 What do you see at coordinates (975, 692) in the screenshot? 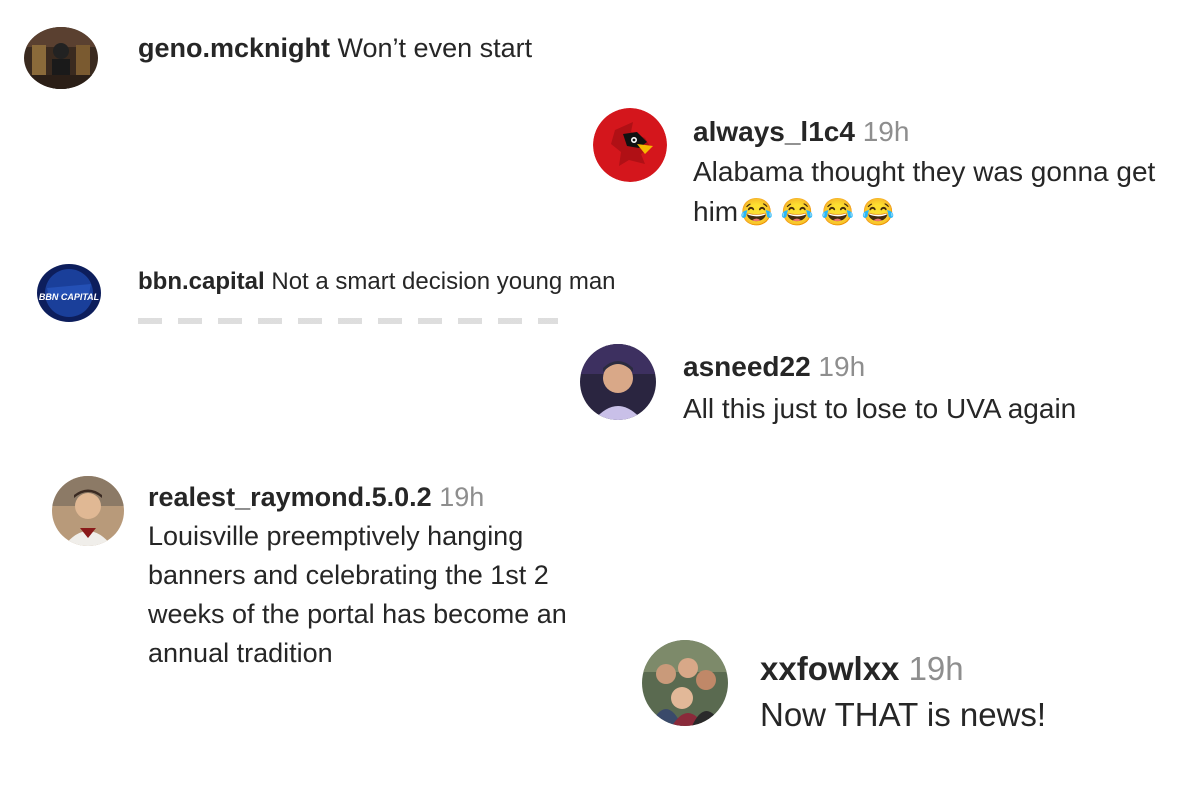
I see `comment-content: xxfowlxx 19h Now THAT is news!` at bounding box center [975, 692].